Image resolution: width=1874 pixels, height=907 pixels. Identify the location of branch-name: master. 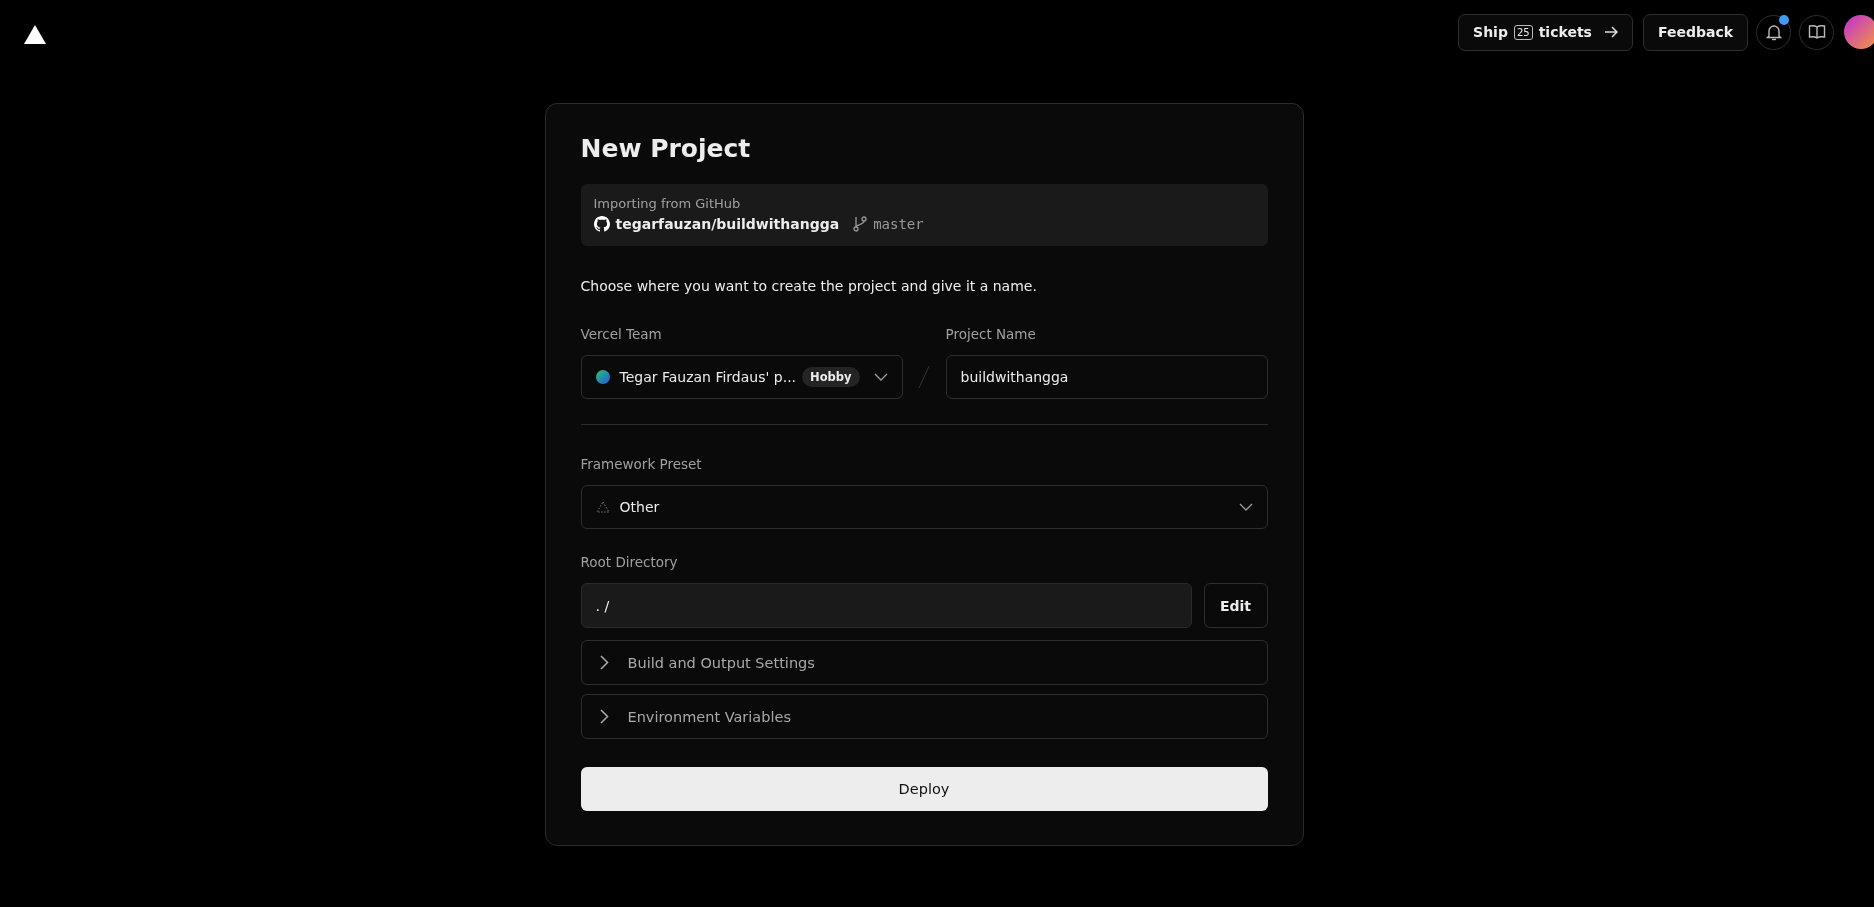
(898, 224).